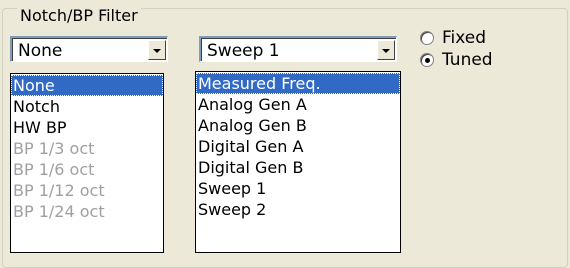 The height and width of the screenshot is (268, 570). Describe the element at coordinates (87, 106) in the screenshot. I see `list-item-notch: Notch` at that location.